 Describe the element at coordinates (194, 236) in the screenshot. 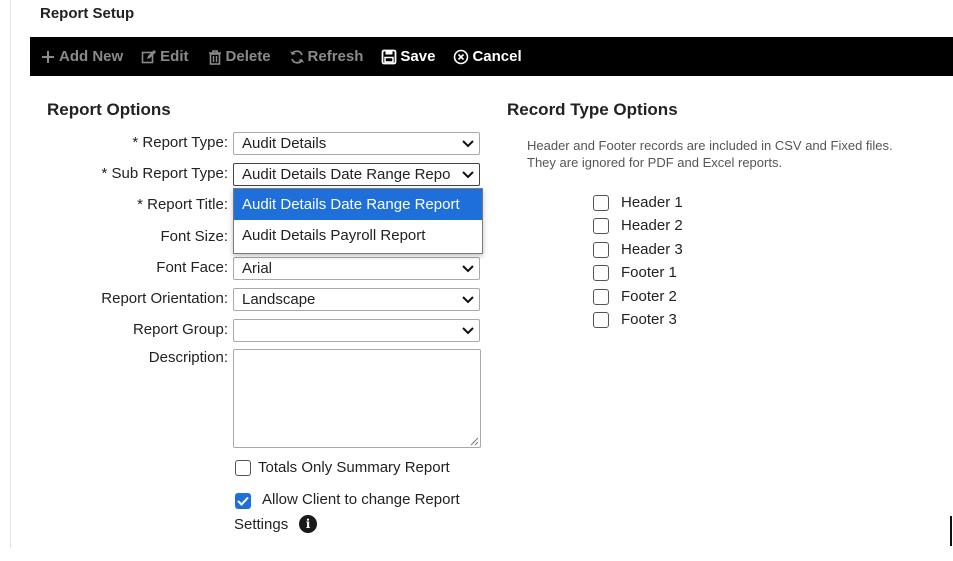

I see `font-size-label: Font Size:` at that location.